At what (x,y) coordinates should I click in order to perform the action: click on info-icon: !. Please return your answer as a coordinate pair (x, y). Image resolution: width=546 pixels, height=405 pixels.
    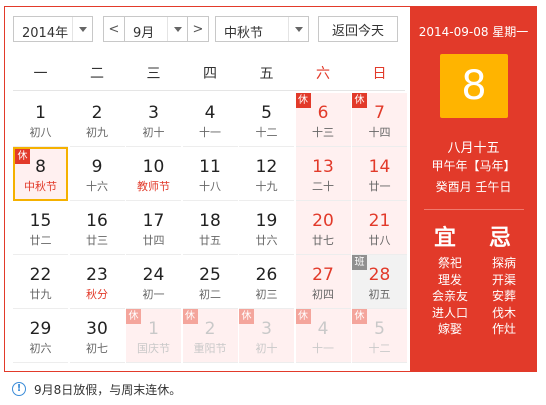
    Looking at the image, I should click on (19, 389).